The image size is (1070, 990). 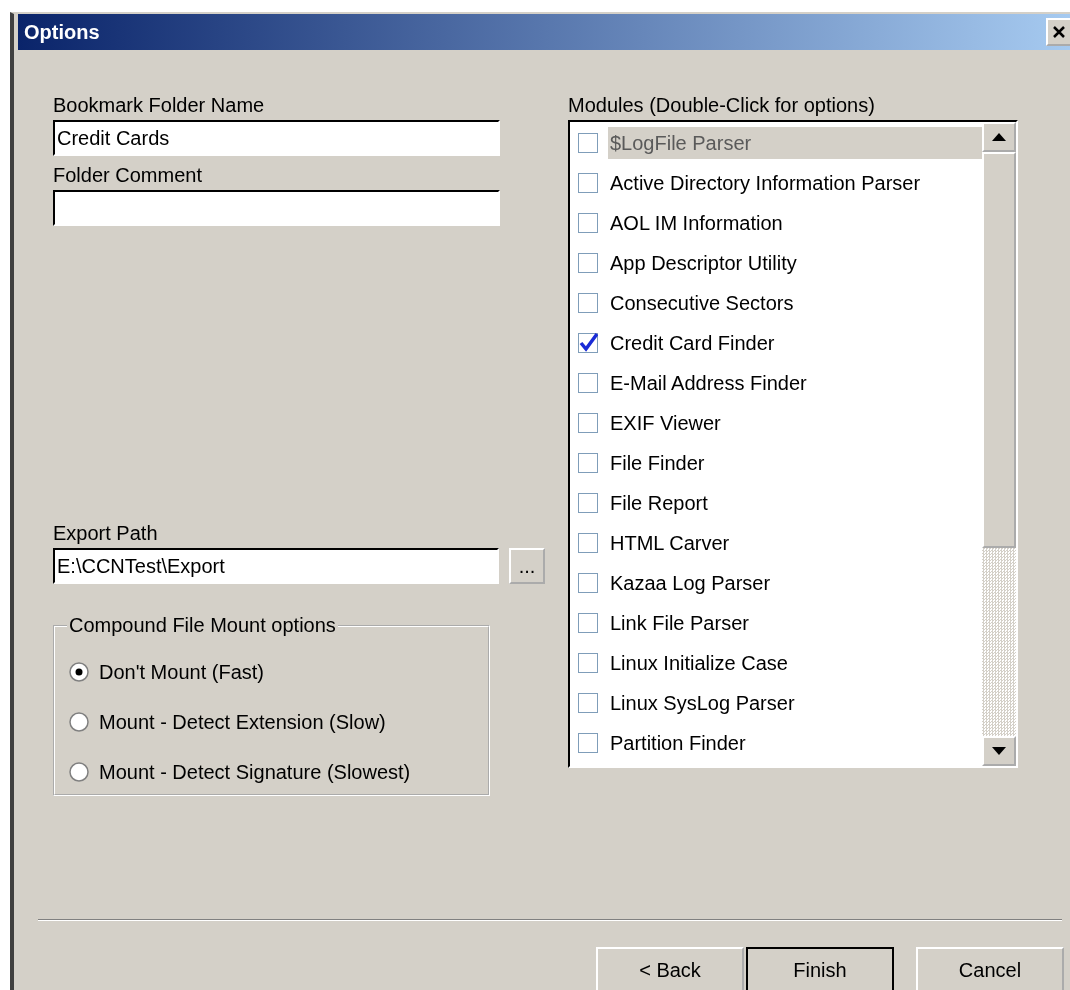 What do you see at coordinates (795, 183) in the screenshot?
I see `list-item: Active Directory Information Parser` at bounding box center [795, 183].